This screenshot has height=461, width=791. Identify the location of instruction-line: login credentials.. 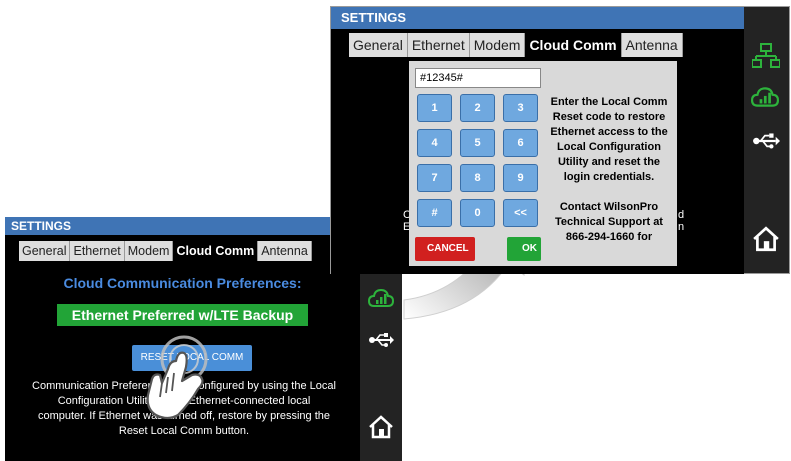
(609, 177).